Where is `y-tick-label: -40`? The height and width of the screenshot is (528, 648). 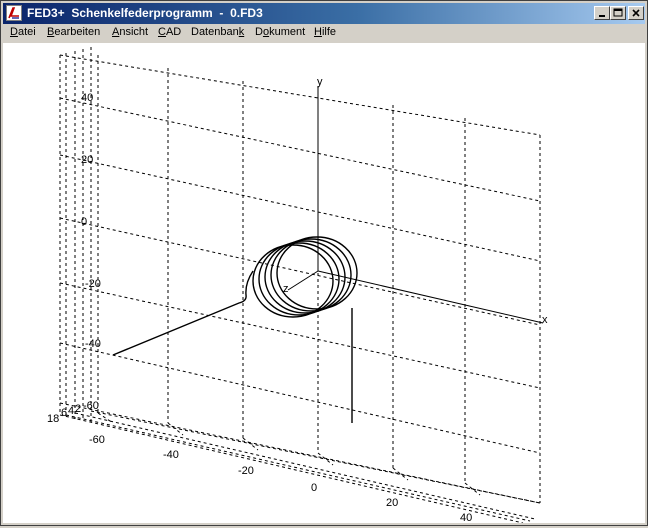 y-tick-label: -40 is located at coordinates (93, 344).